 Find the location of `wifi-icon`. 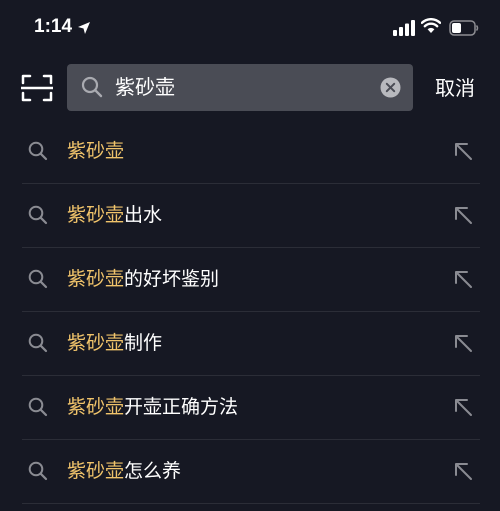

wifi-icon is located at coordinates (431, 25).